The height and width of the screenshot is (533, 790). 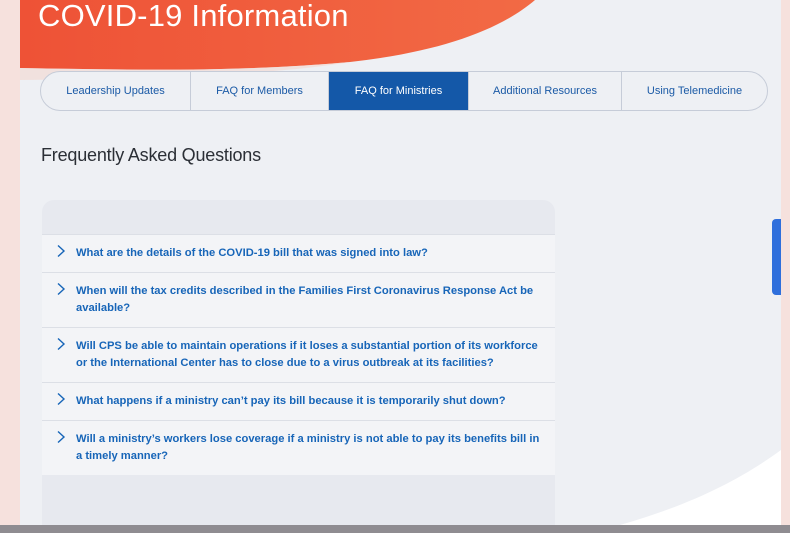 What do you see at coordinates (545, 91) in the screenshot?
I see `tab-additional-resources: Additional Resources` at bounding box center [545, 91].